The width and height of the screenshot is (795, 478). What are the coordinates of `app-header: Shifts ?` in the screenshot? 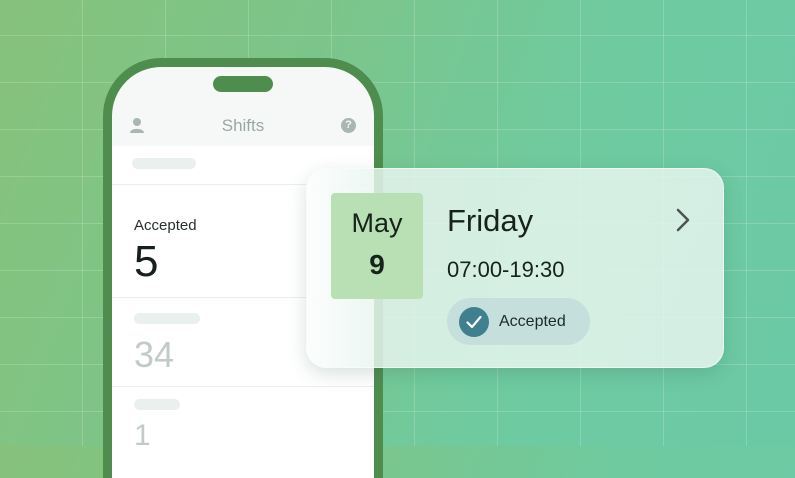 It's located at (243, 125).